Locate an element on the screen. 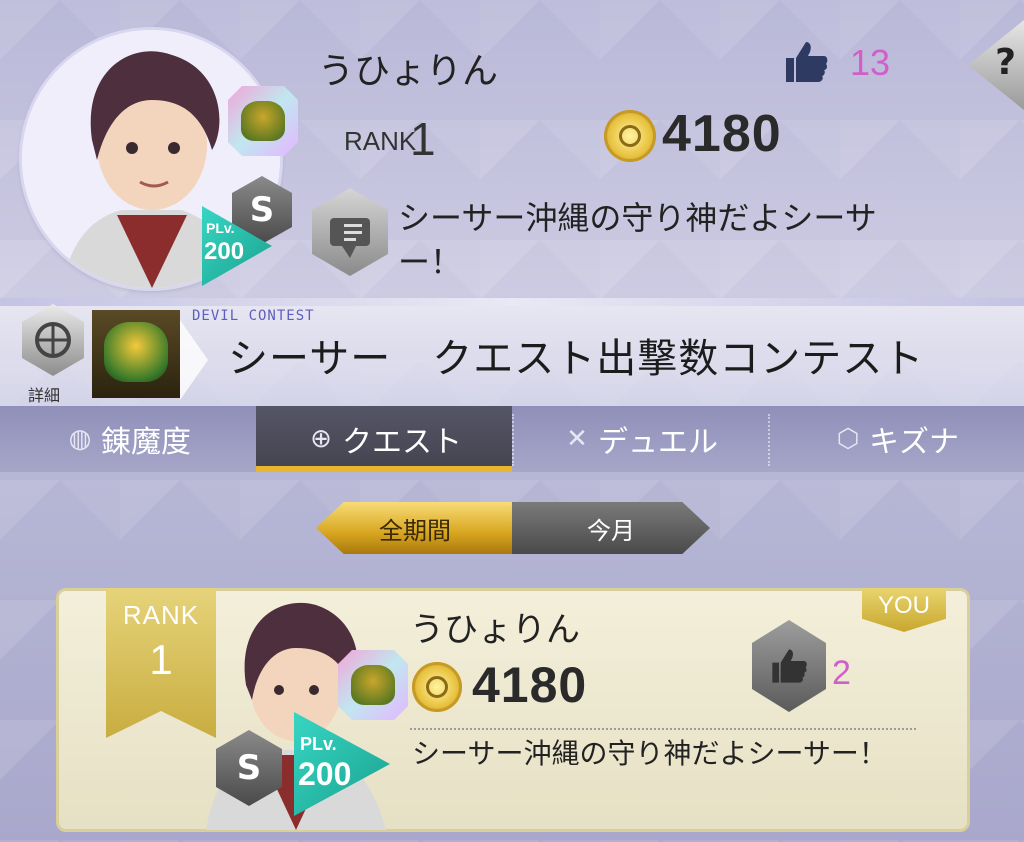 This screenshot has width=1024, height=842. swords-icon: ✕ is located at coordinates (577, 439).